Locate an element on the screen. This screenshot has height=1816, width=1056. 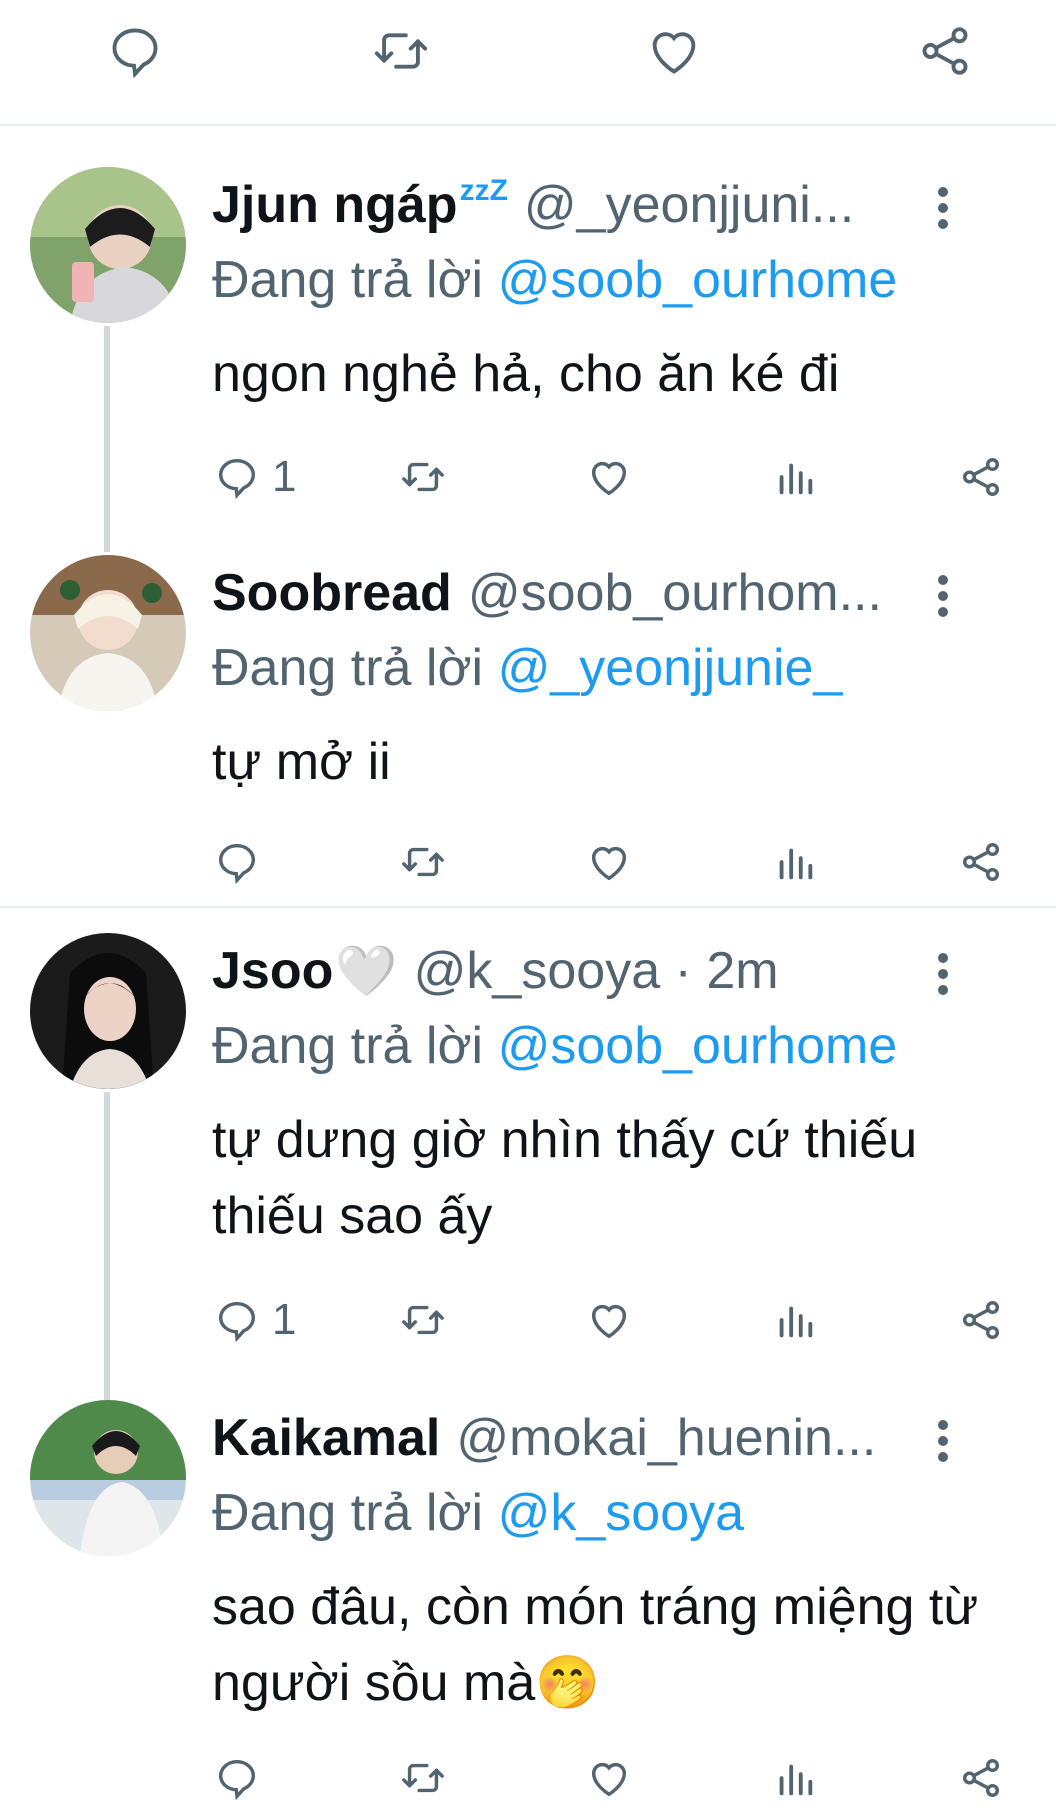
parent-tweet-action-bar is located at coordinates (528, 63).